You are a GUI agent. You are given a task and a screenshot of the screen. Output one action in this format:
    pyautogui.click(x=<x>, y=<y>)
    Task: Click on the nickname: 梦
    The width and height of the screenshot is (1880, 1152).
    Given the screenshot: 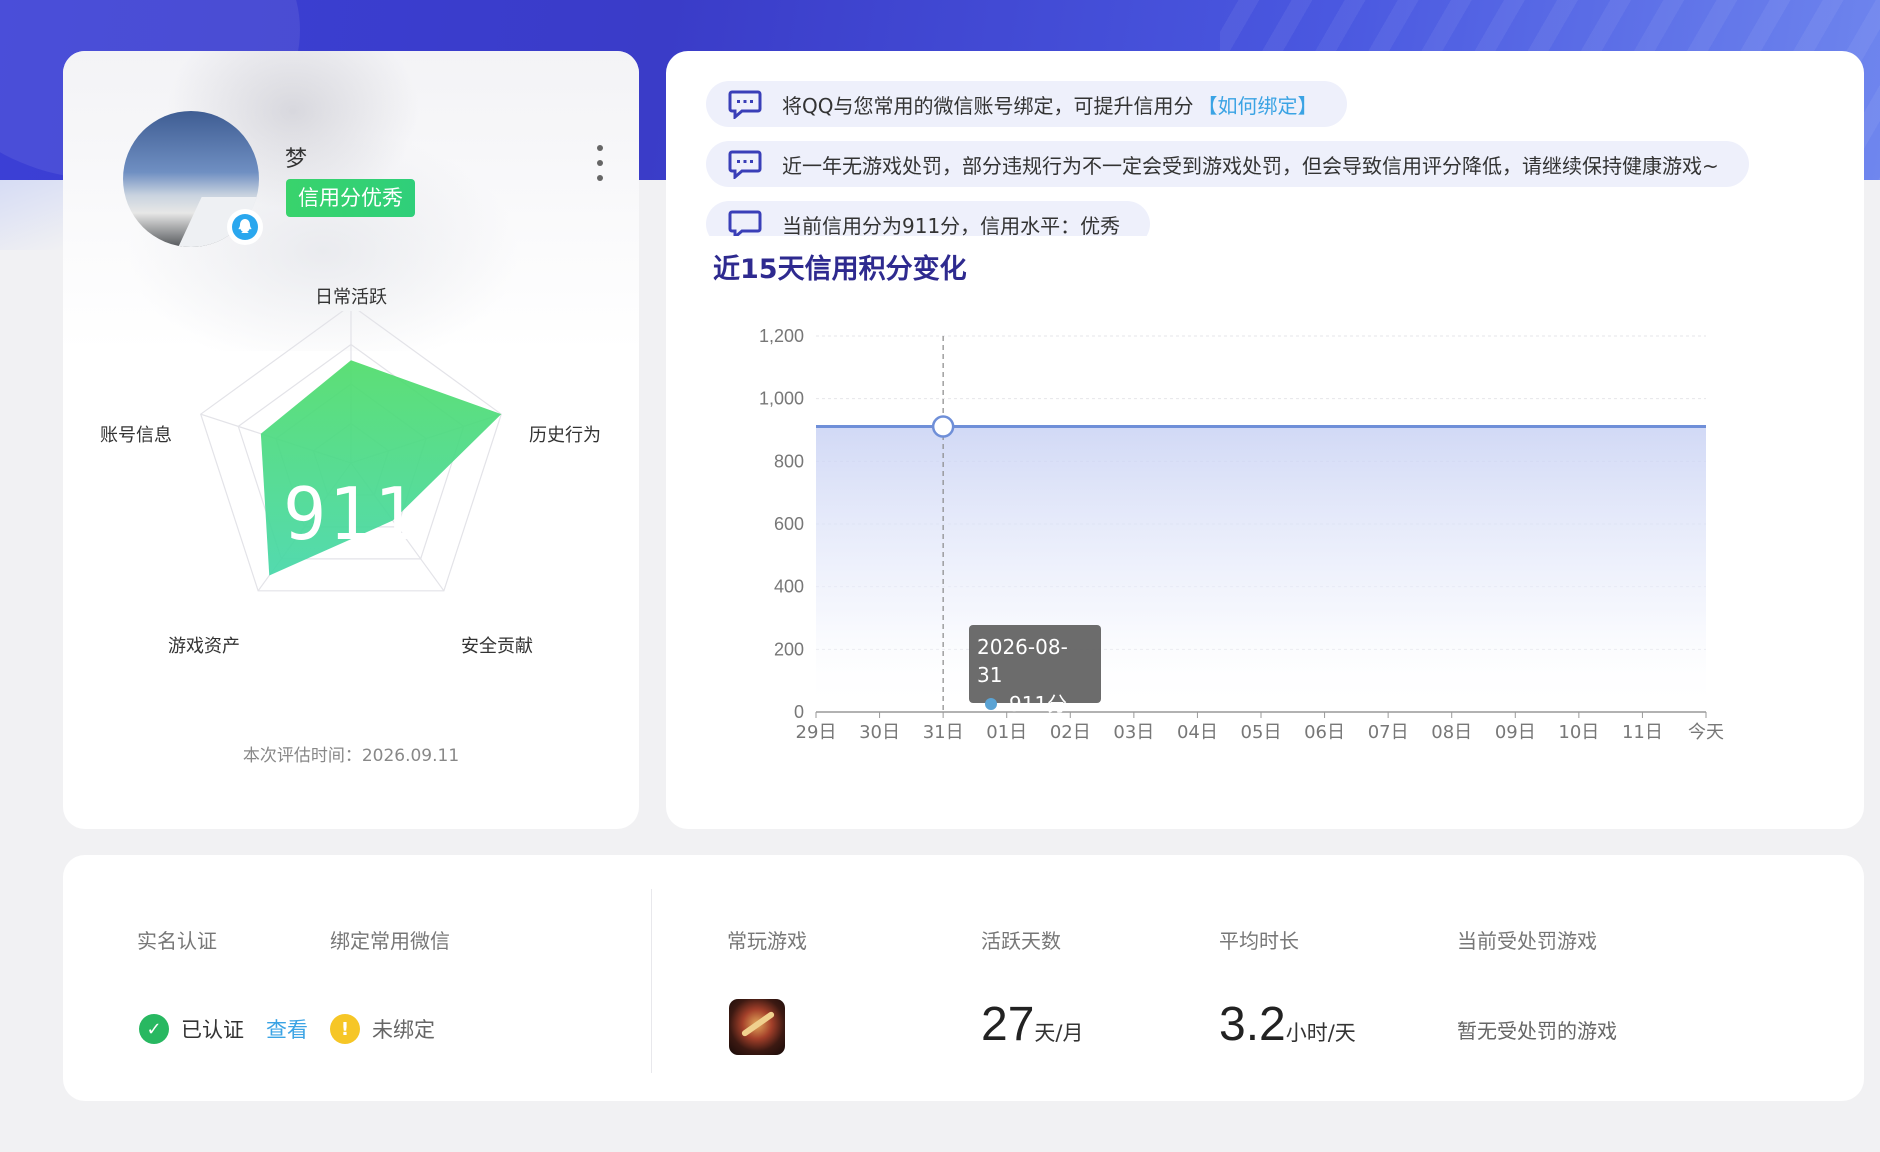 What is the action you would take?
    pyautogui.click(x=296, y=159)
    